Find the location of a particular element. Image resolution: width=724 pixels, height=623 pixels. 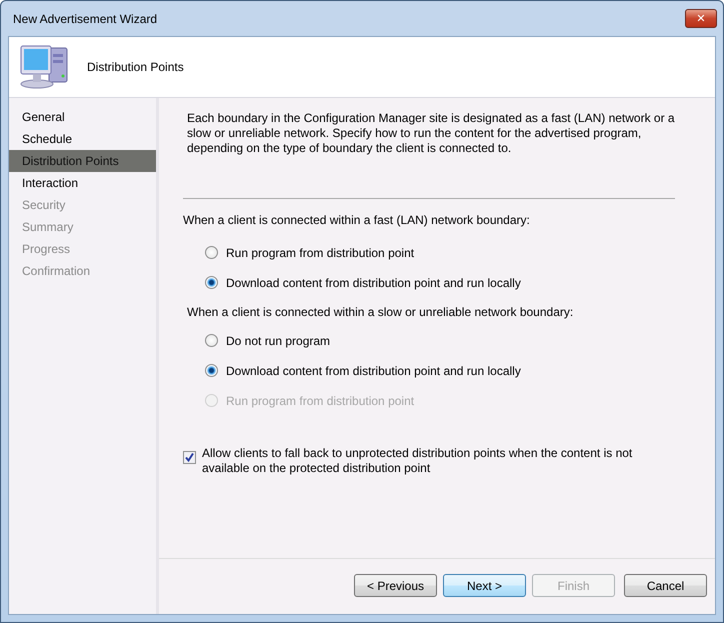

wizard-button: Cancel is located at coordinates (665, 585).